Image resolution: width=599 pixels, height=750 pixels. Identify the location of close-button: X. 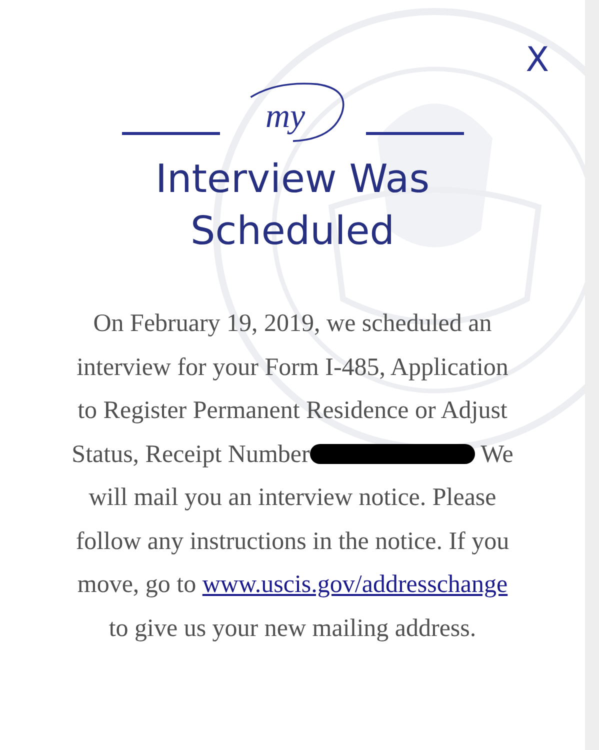
(537, 60).